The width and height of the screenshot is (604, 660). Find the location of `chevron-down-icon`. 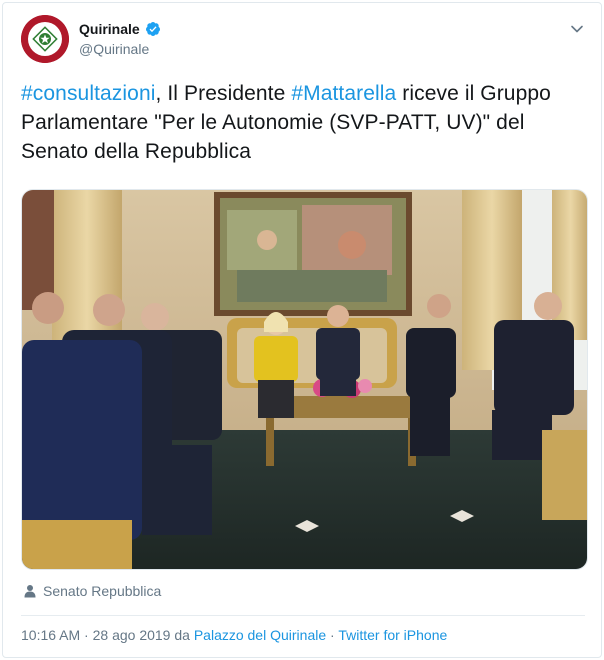

chevron-down-icon is located at coordinates (577, 29).